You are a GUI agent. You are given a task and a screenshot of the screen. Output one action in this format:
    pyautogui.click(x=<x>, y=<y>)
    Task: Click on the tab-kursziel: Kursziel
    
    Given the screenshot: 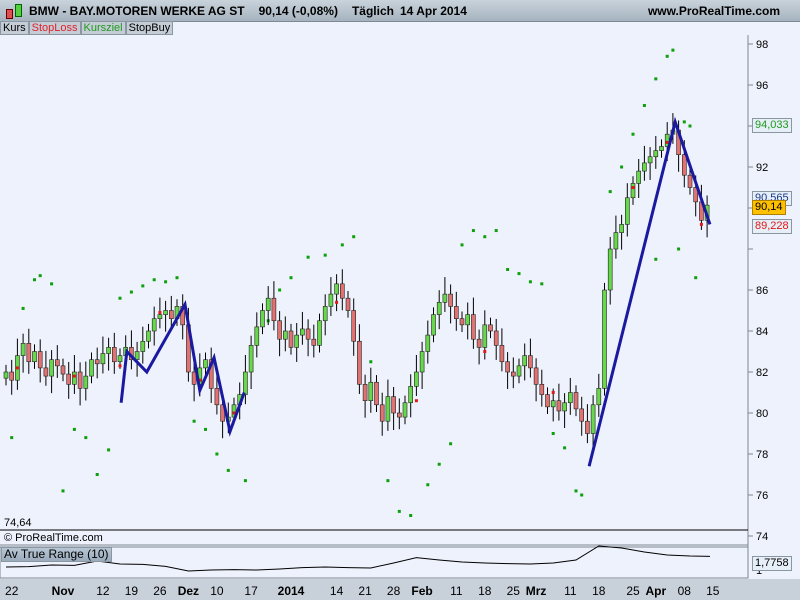 What is the action you would take?
    pyautogui.click(x=103, y=28)
    